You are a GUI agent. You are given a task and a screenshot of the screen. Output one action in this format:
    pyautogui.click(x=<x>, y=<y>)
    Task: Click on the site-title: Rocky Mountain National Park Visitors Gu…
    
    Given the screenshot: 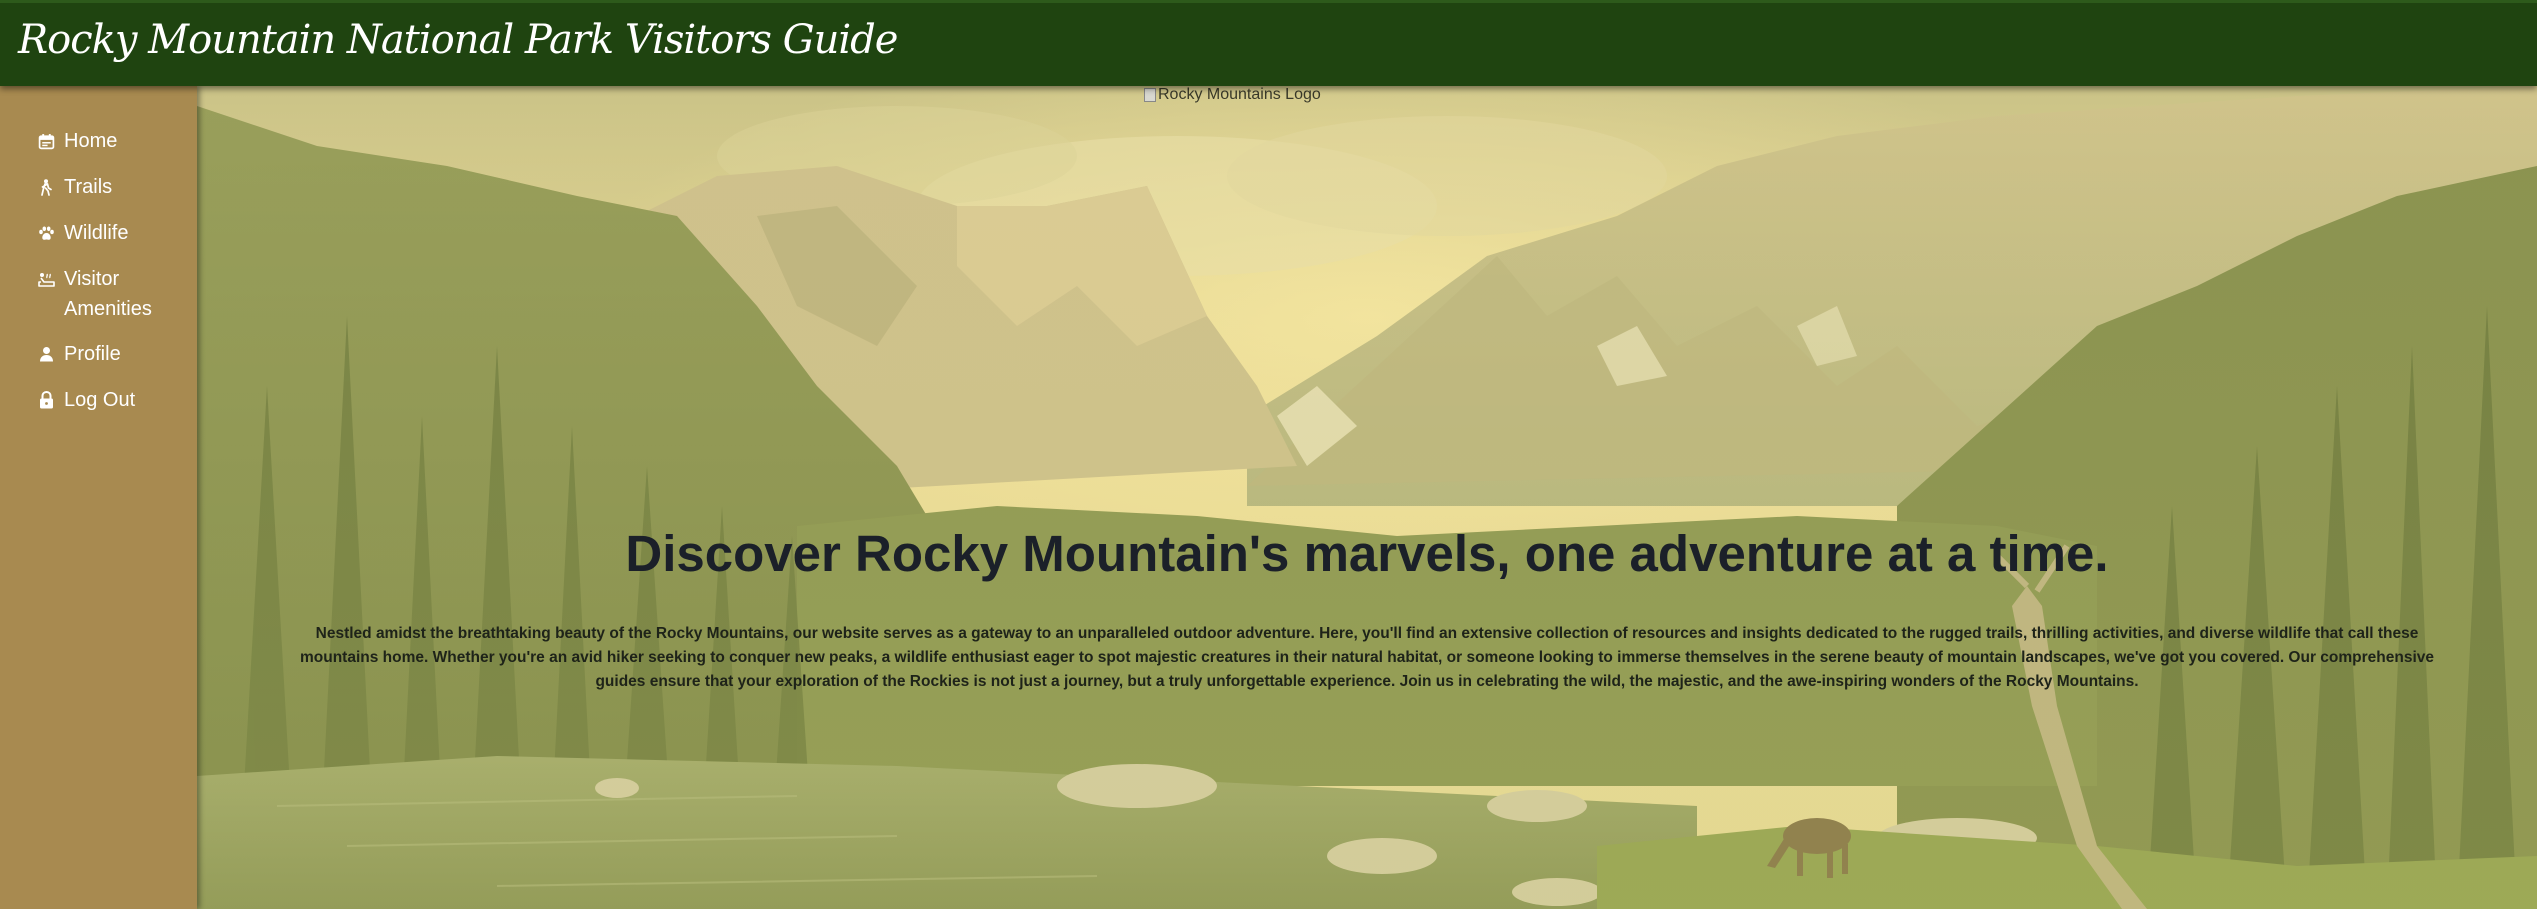 What is the action you would take?
    pyautogui.click(x=458, y=40)
    